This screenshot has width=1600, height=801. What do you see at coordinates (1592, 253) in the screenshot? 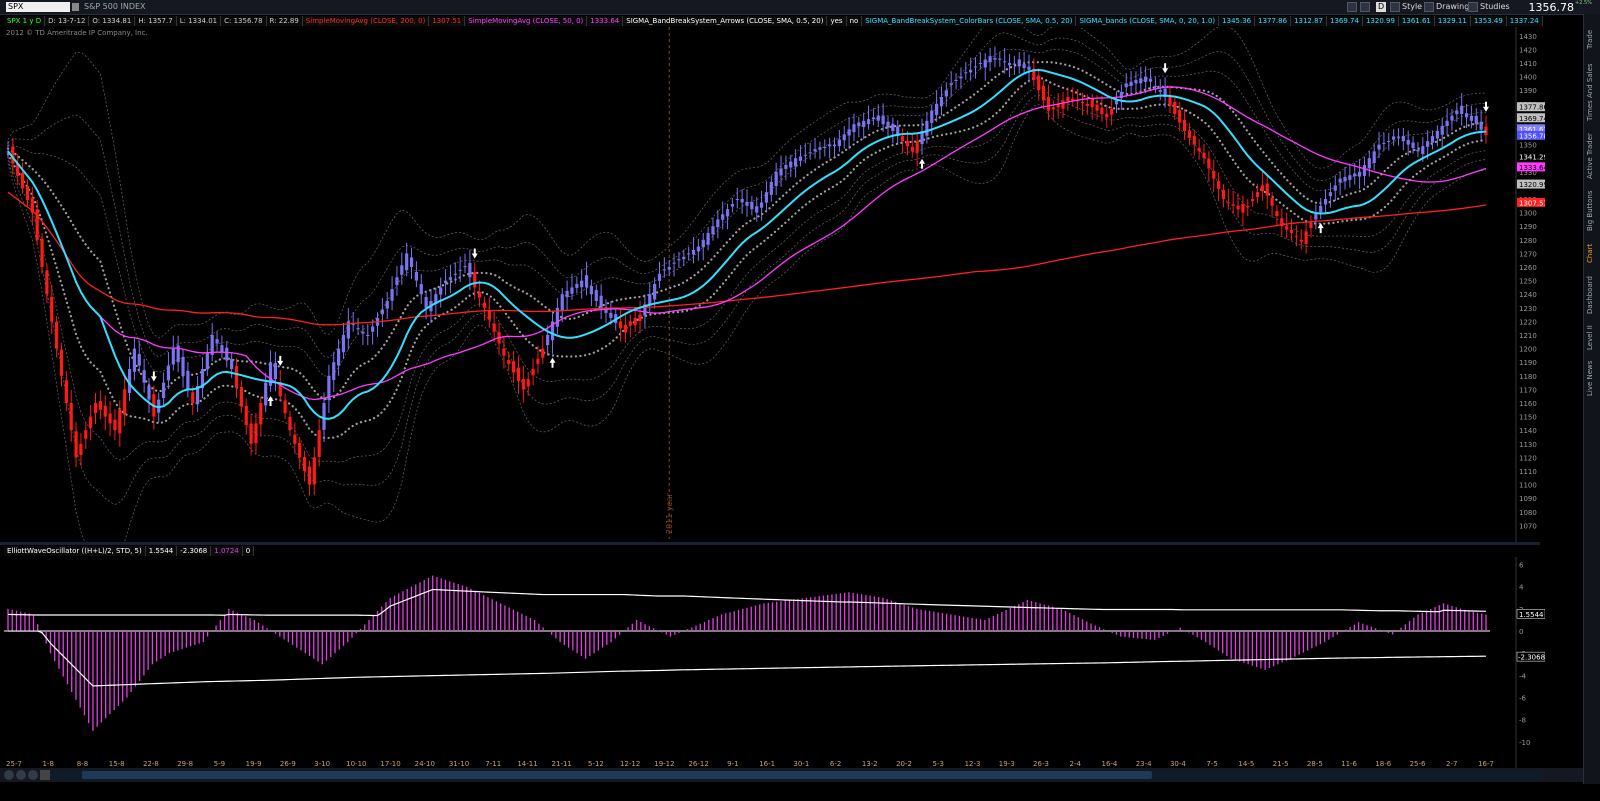
I see `rail-tab-chart: Chart` at bounding box center [1592, 253].